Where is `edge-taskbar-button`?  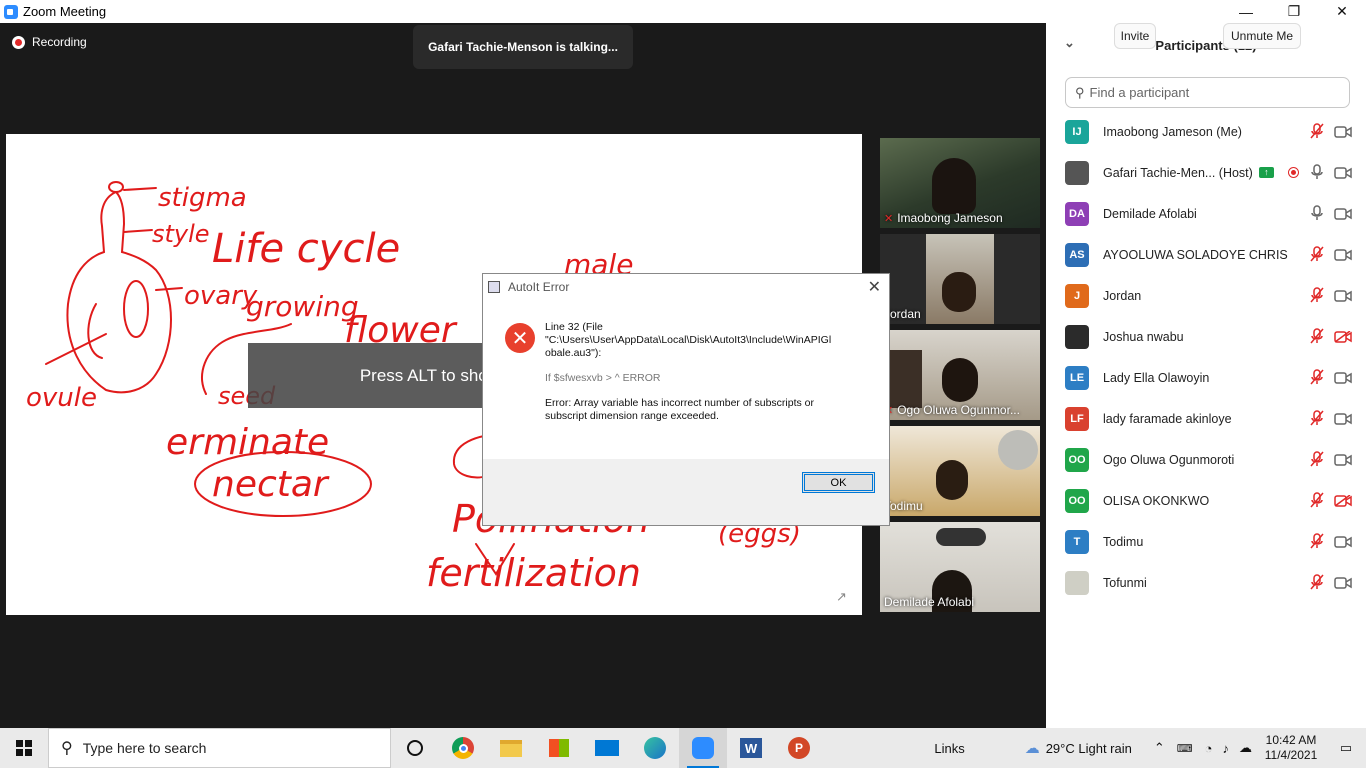 edge-taskbar-button is located at coordinates (655, 748).